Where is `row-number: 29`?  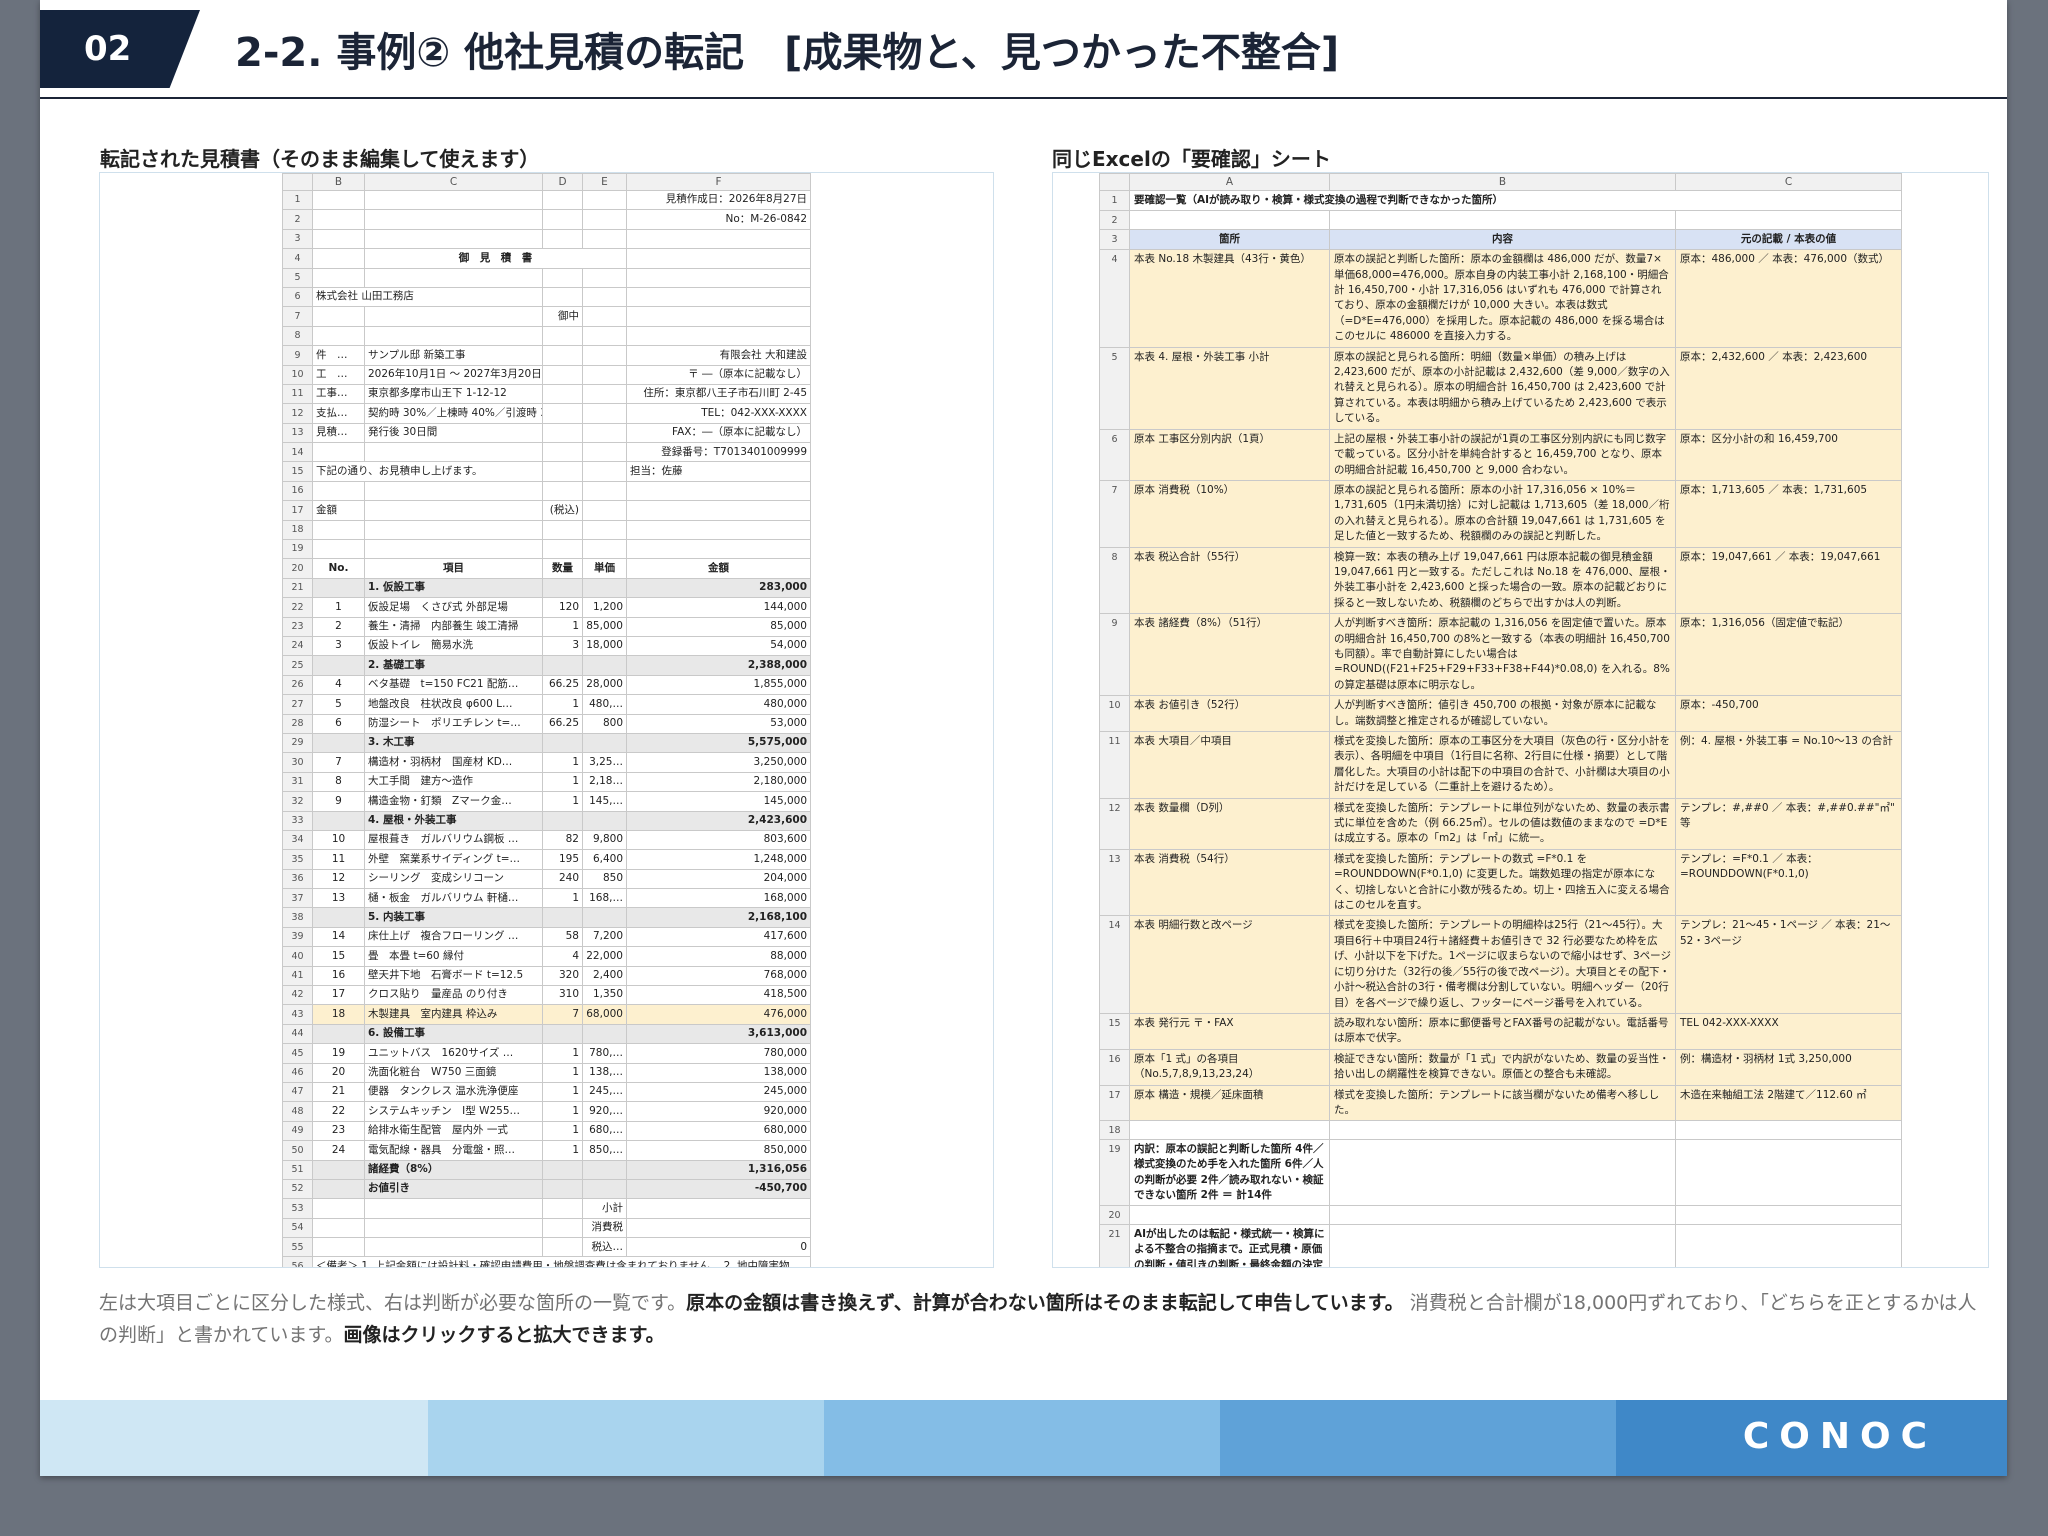 row-number: 29 is located at coordinates (297, 743).